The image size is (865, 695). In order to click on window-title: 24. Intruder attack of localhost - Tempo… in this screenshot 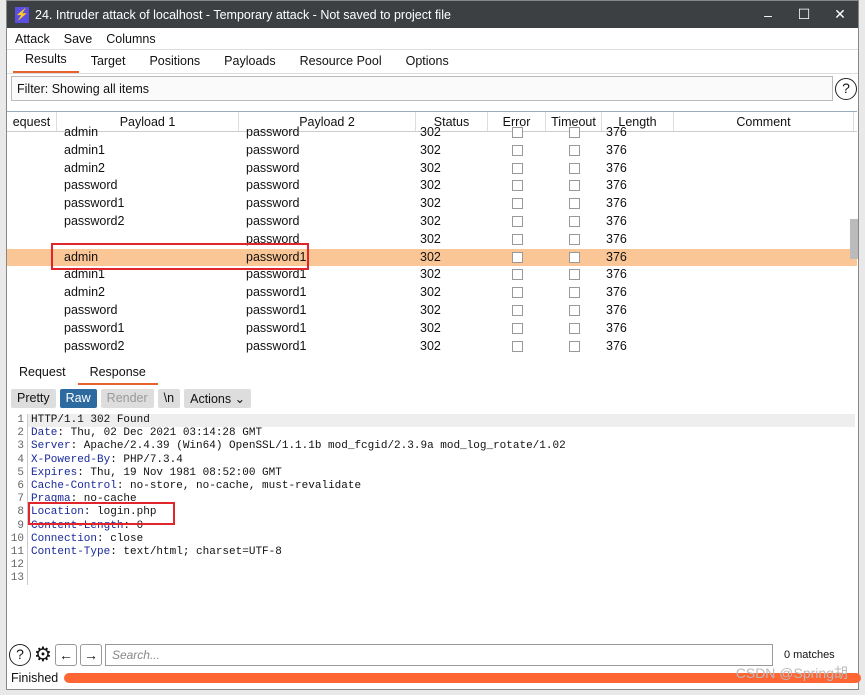, I will do `click(243, 14)`.